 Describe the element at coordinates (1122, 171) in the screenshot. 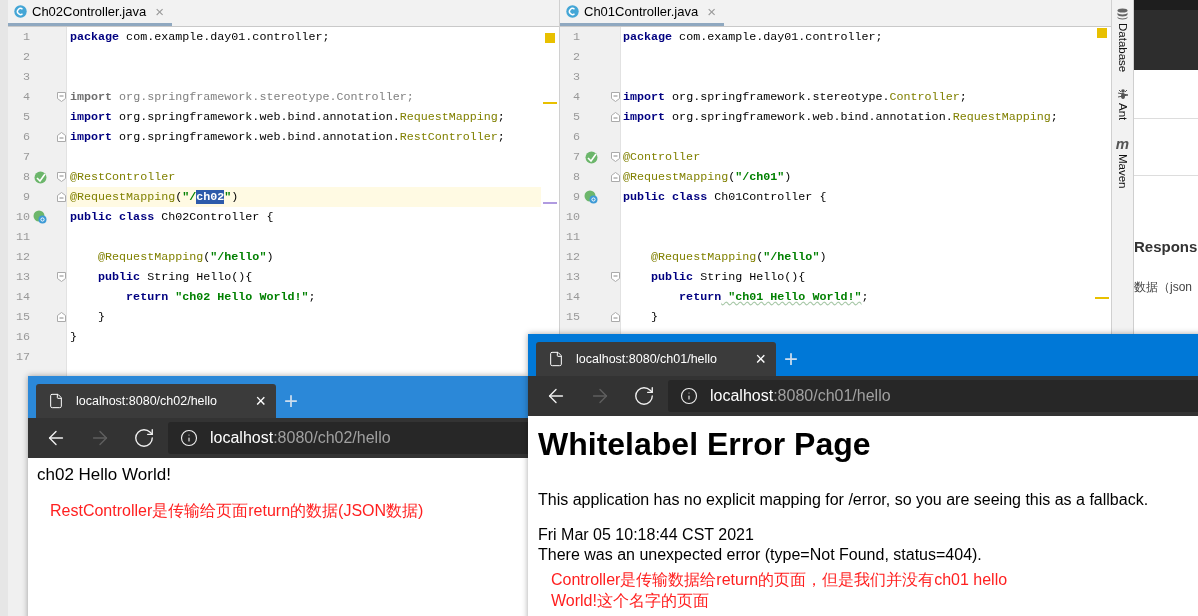

I see `tool-window-button: Maven` at that location.